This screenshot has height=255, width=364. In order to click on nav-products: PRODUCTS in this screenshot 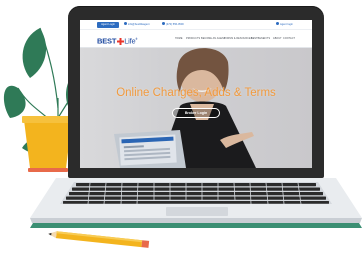, I will do `click(193, 39)`.